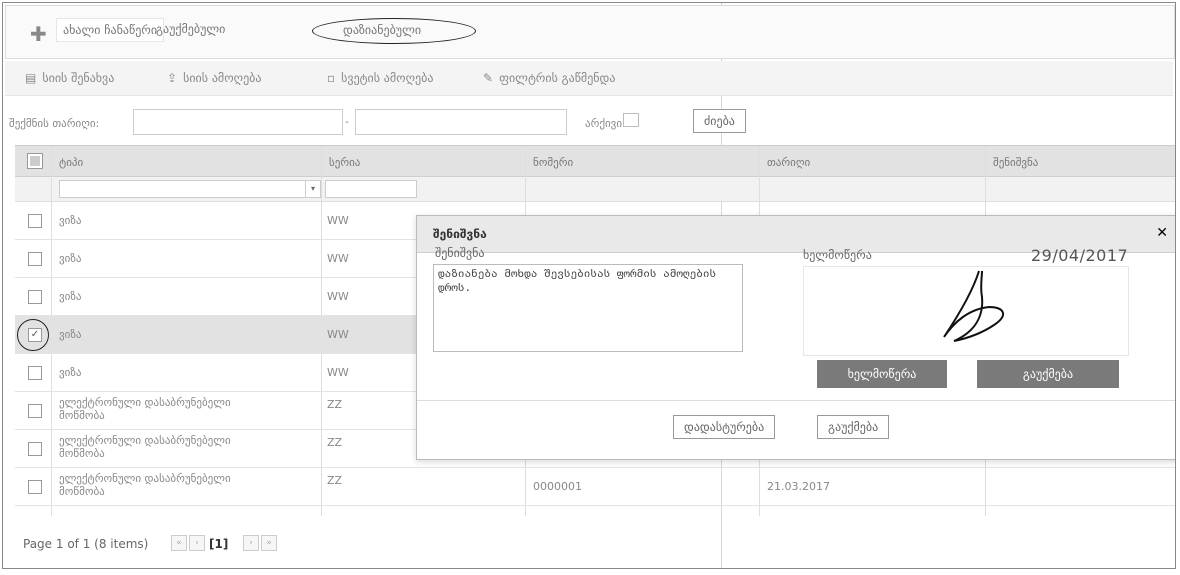  Describe the element at coordinates (331, 78) in the screenshot. I see `column-icon: ▫` at that location.